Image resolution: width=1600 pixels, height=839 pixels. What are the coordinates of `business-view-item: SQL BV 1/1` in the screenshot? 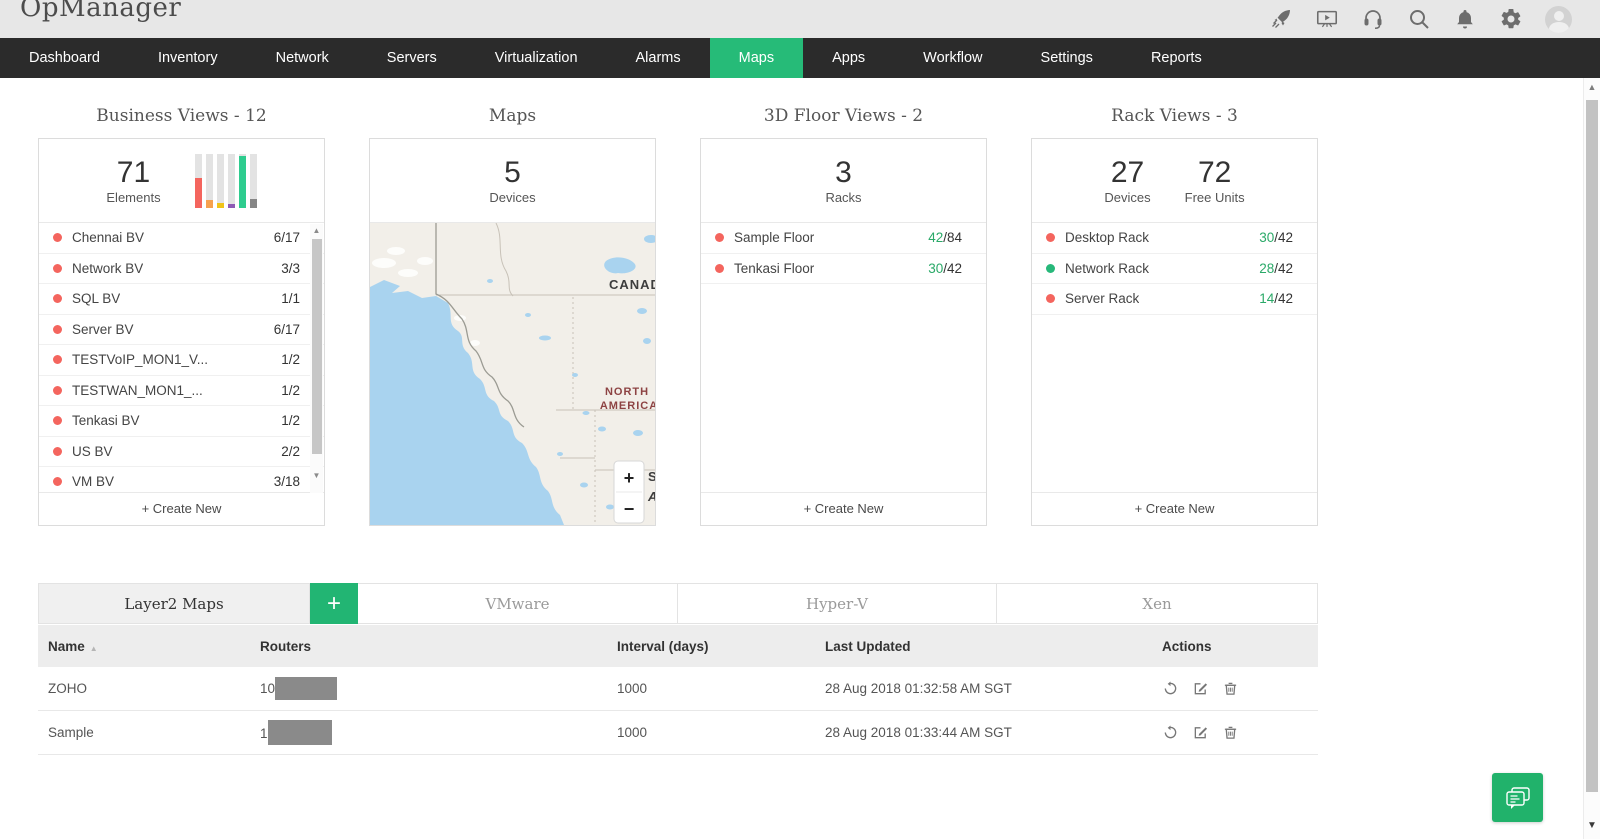 It's located at (181, 299).